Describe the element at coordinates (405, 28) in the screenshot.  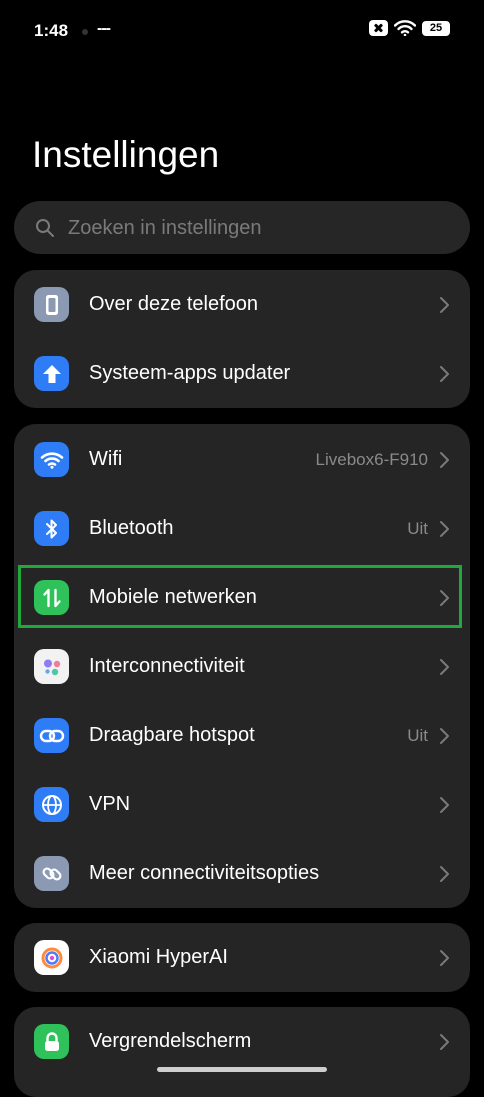
I see `wifi-status-icon` at that location.